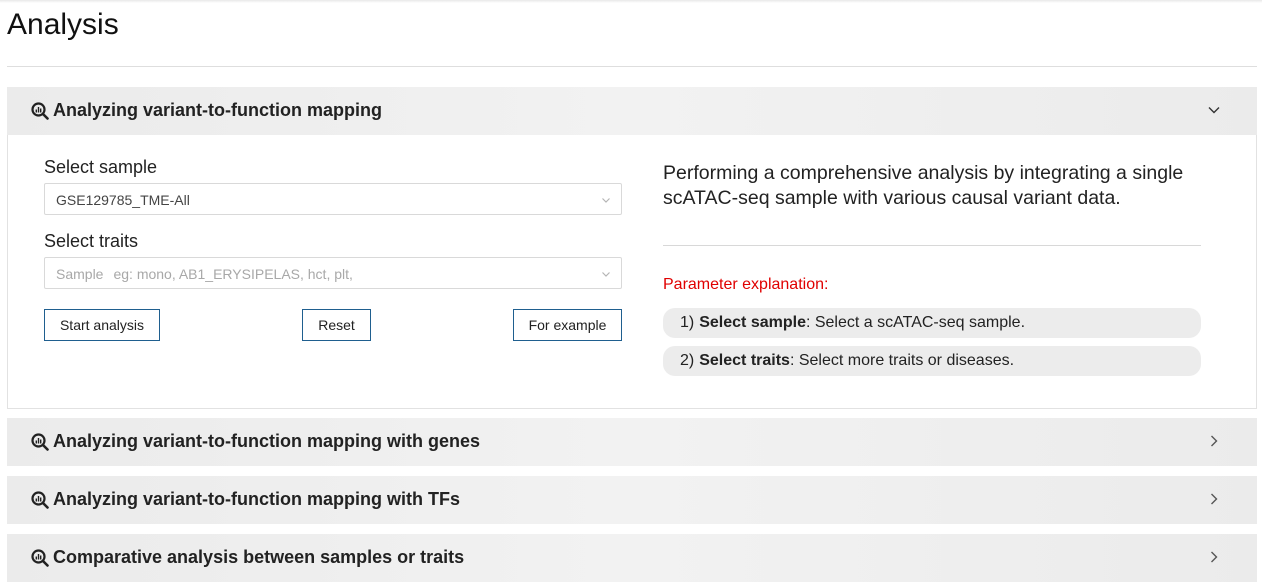 This screenshot has height=587, width=1262. Describe the element at coordinates (752, 322) in the screenshot. I see `param-name: Select sample` at that location.